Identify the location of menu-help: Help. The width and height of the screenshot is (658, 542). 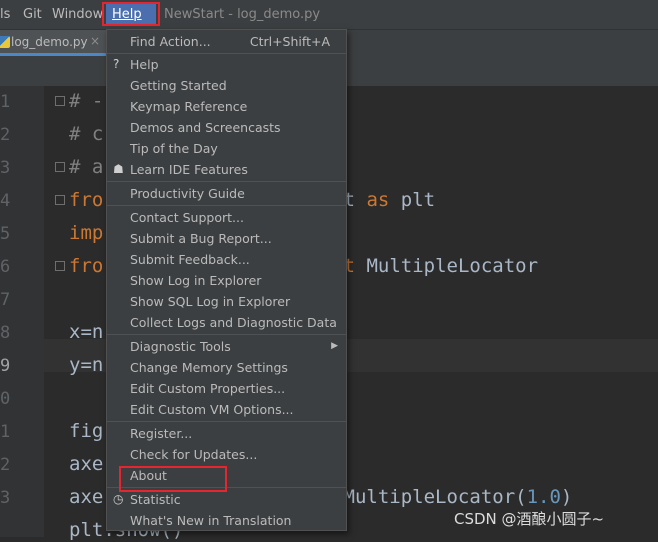
(131, 14).